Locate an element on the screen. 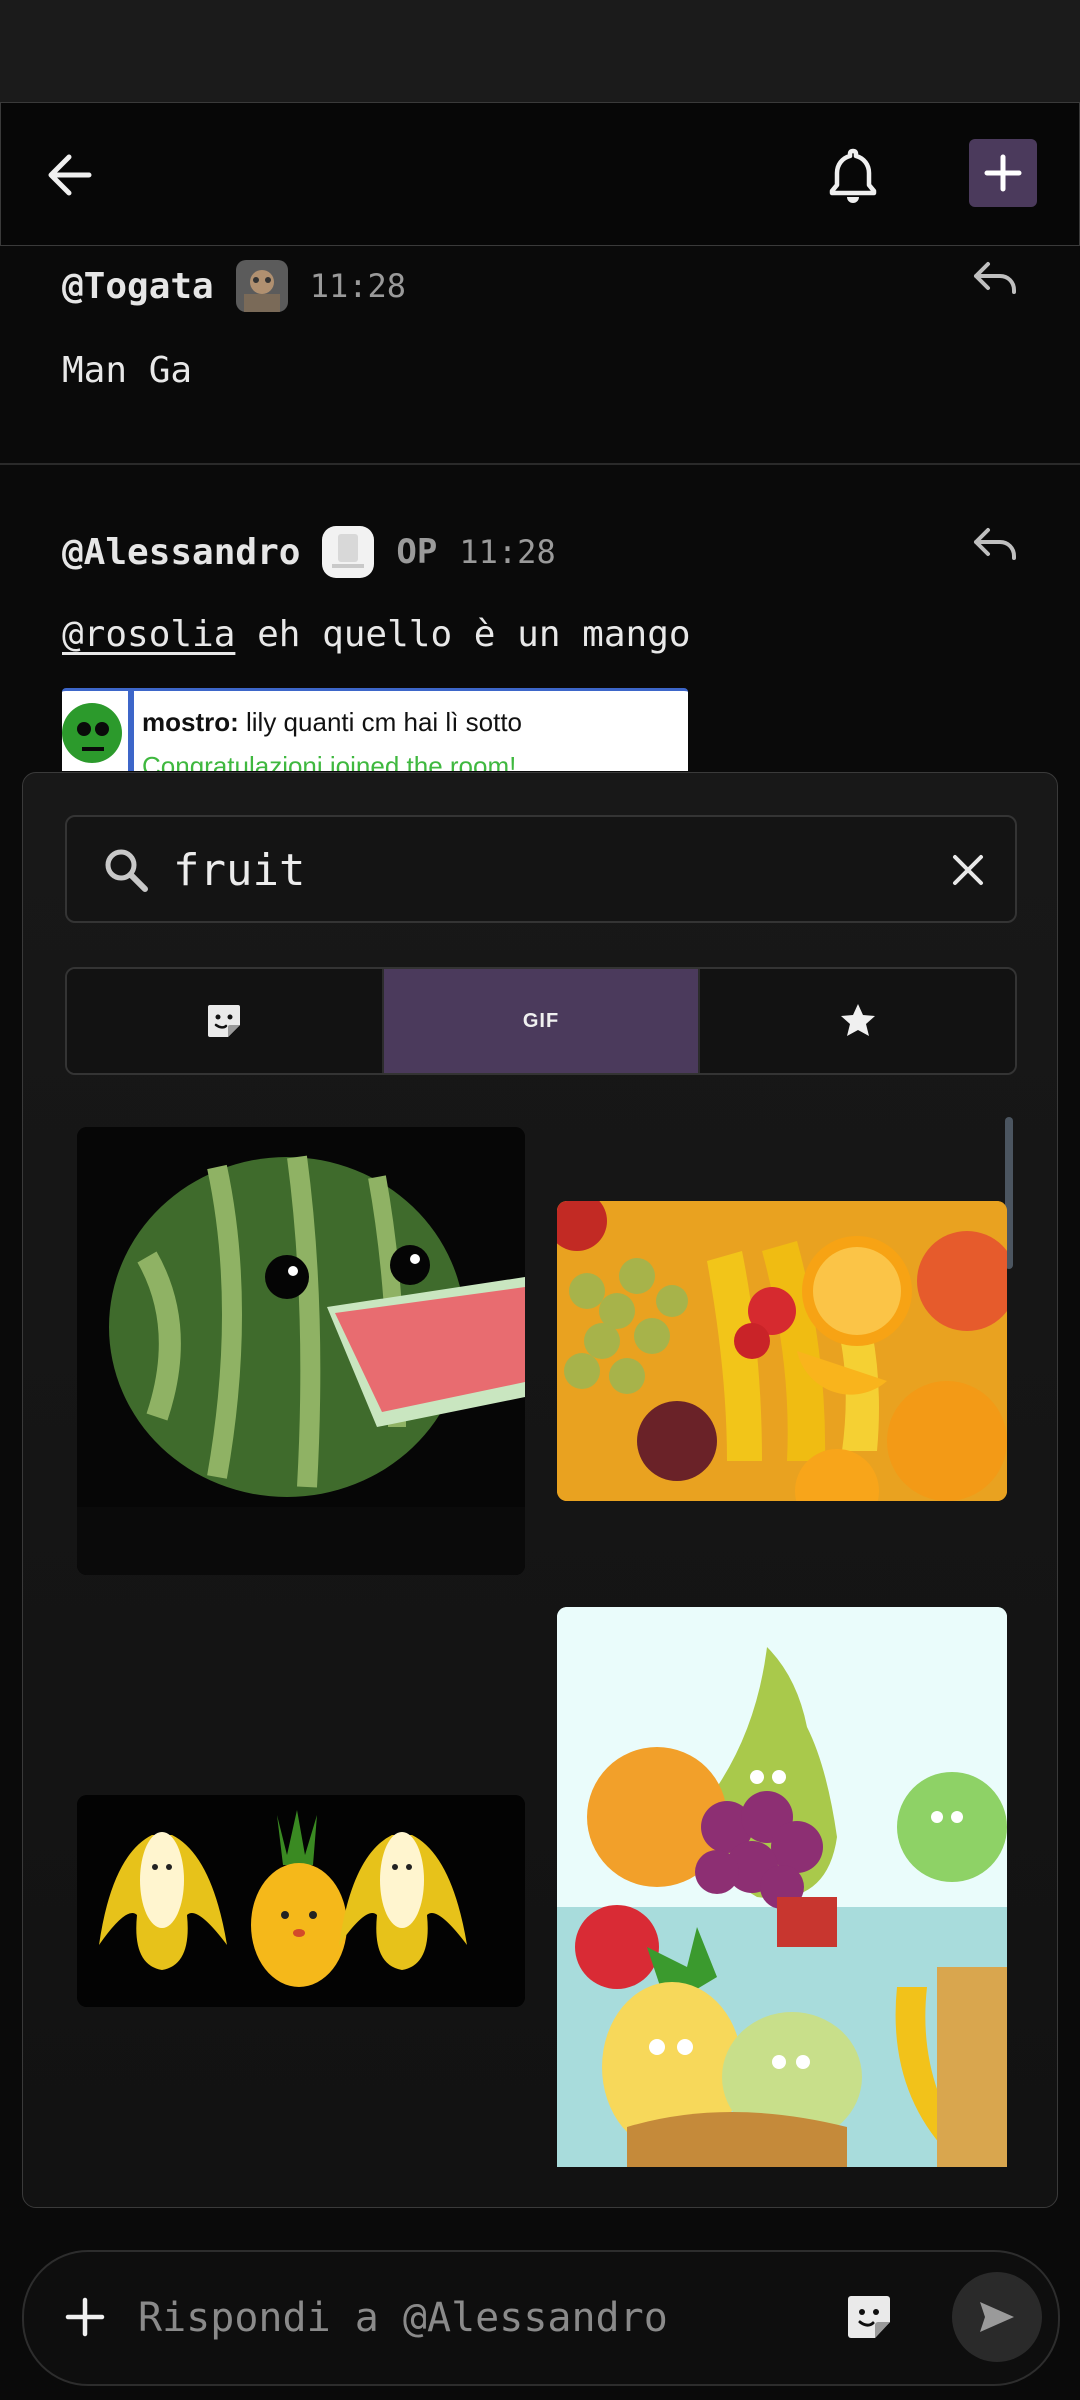 This screenshot has width=1080, height=2400. new-post-button is located at coordinates (1003, 173).